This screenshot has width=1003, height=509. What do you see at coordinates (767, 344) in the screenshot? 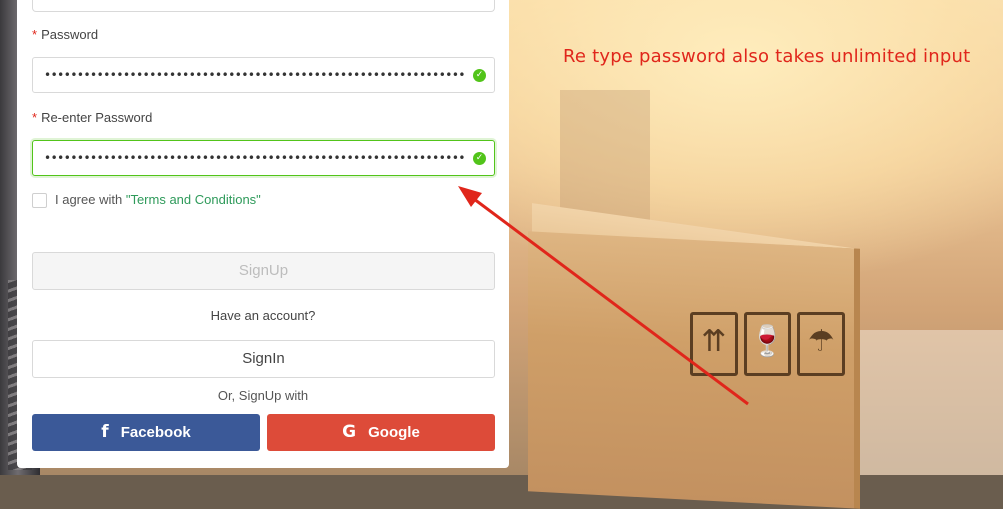
I see `fragile-glass-icon: 🍷` at bounding box center [767, 344].